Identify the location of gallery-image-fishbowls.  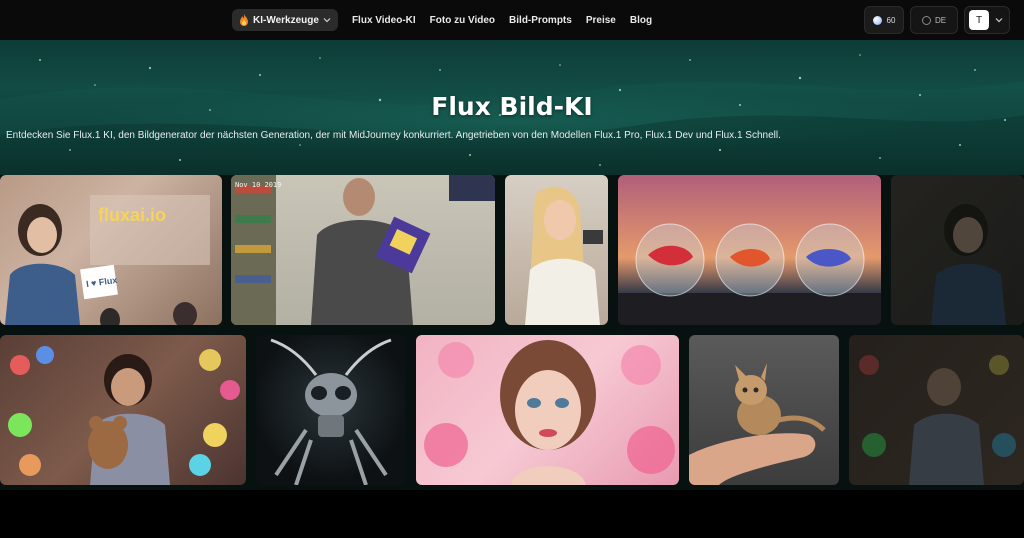
(749, 250).